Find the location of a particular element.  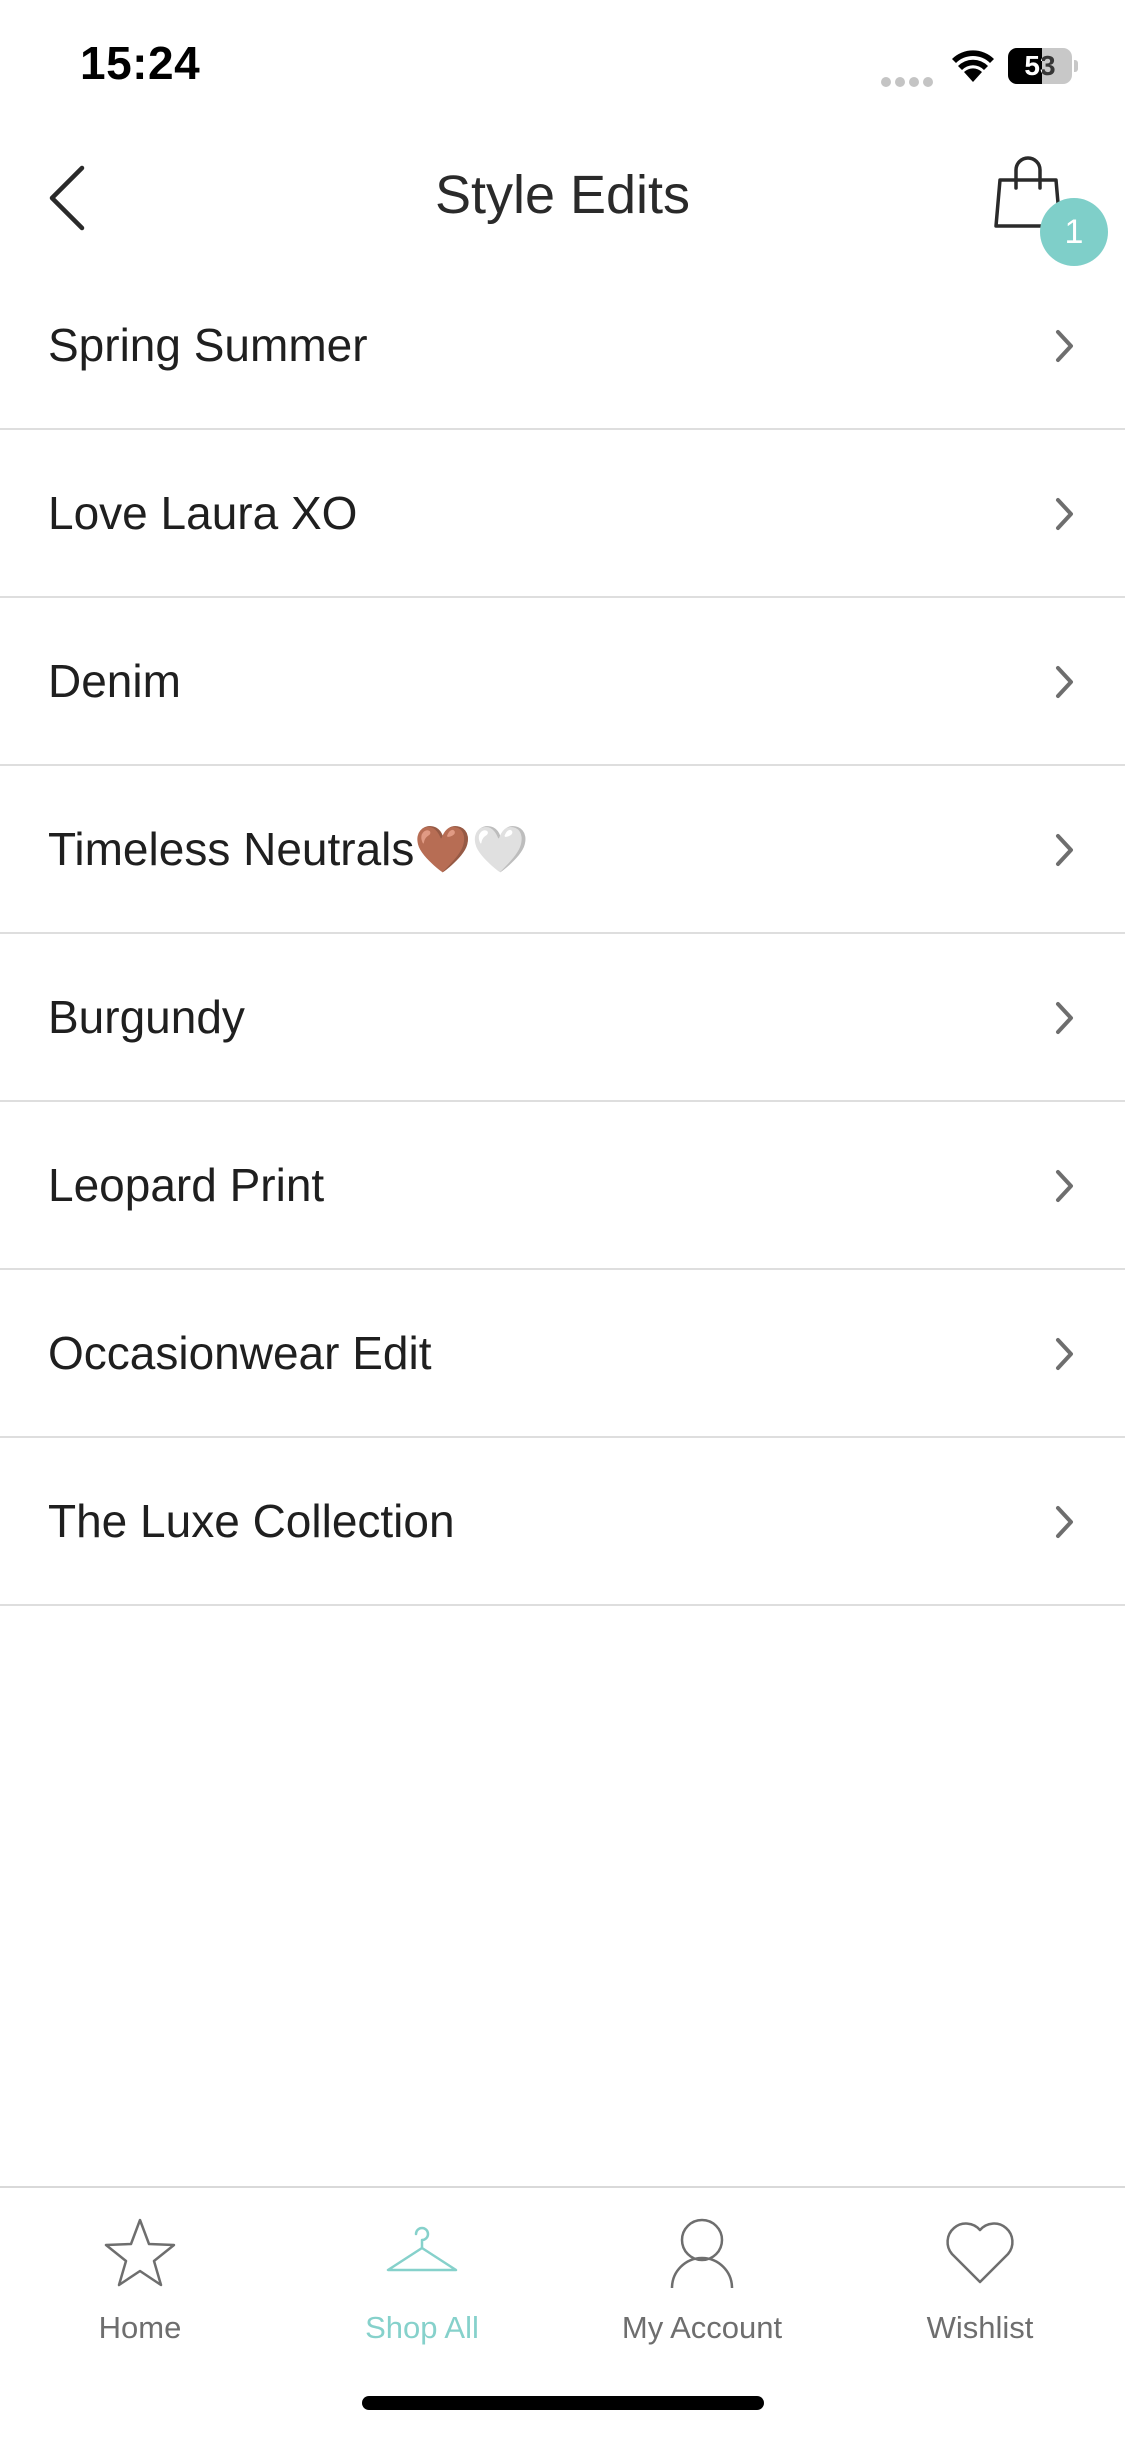

battery-indicator: 53 is located at coordinates (1043, 66).